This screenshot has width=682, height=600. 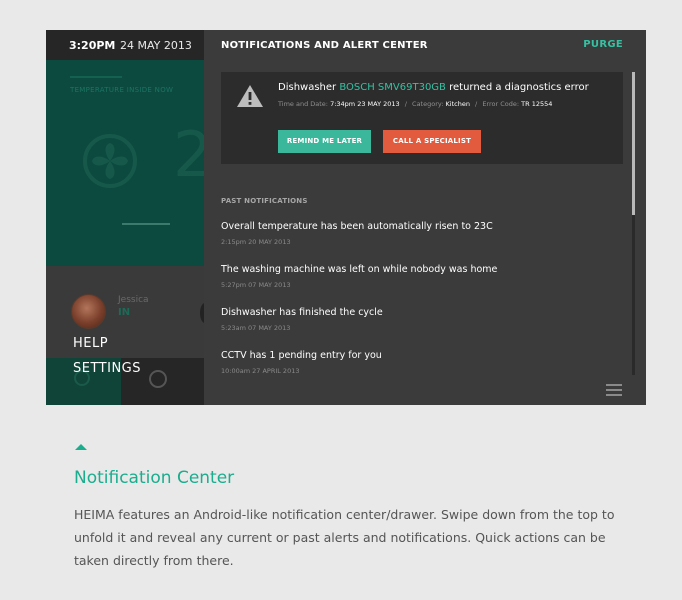 What do you see at coordinates (260, 371) in the screenshot?
I see `past-notification-time: 10:00am 27 APRIL 2013` at bounding box center [260, 371].